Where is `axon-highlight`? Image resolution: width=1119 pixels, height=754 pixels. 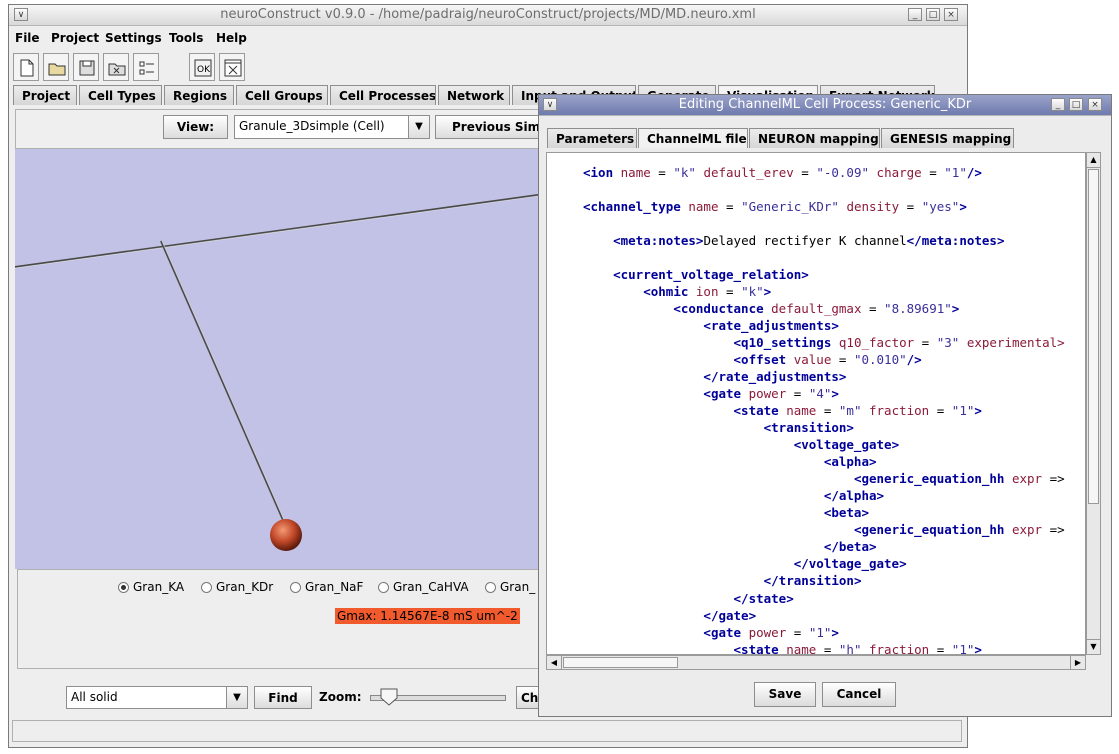
axon-highlight is located at coordinates (225, 385).